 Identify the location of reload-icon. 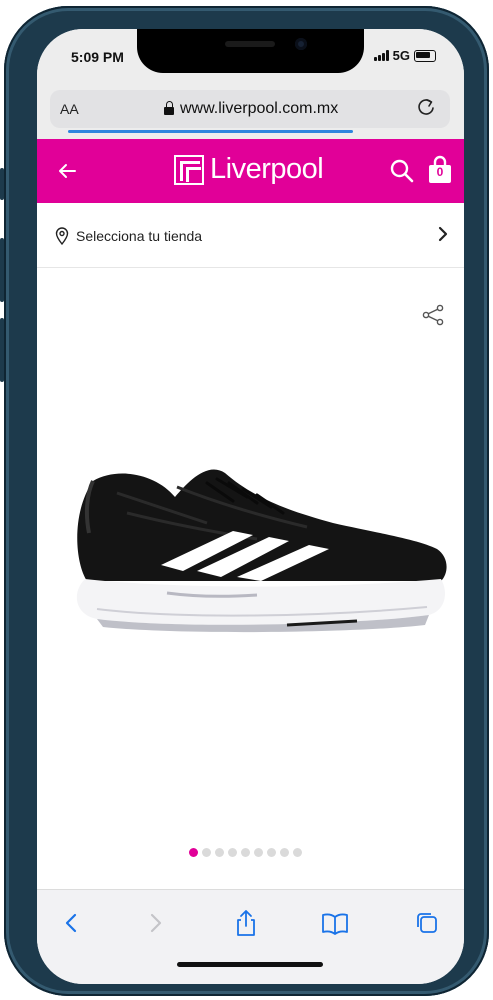
(426, 108).